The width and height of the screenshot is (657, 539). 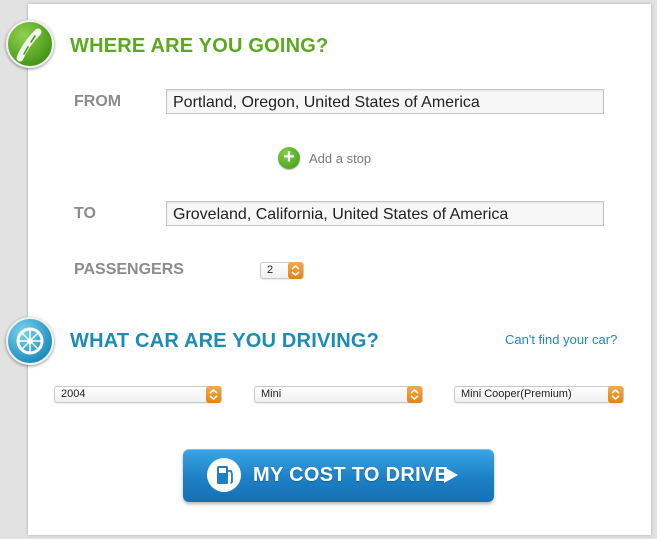 I want to click on model-select: Mini Cooper(Premium), so click(x=539, y=394).